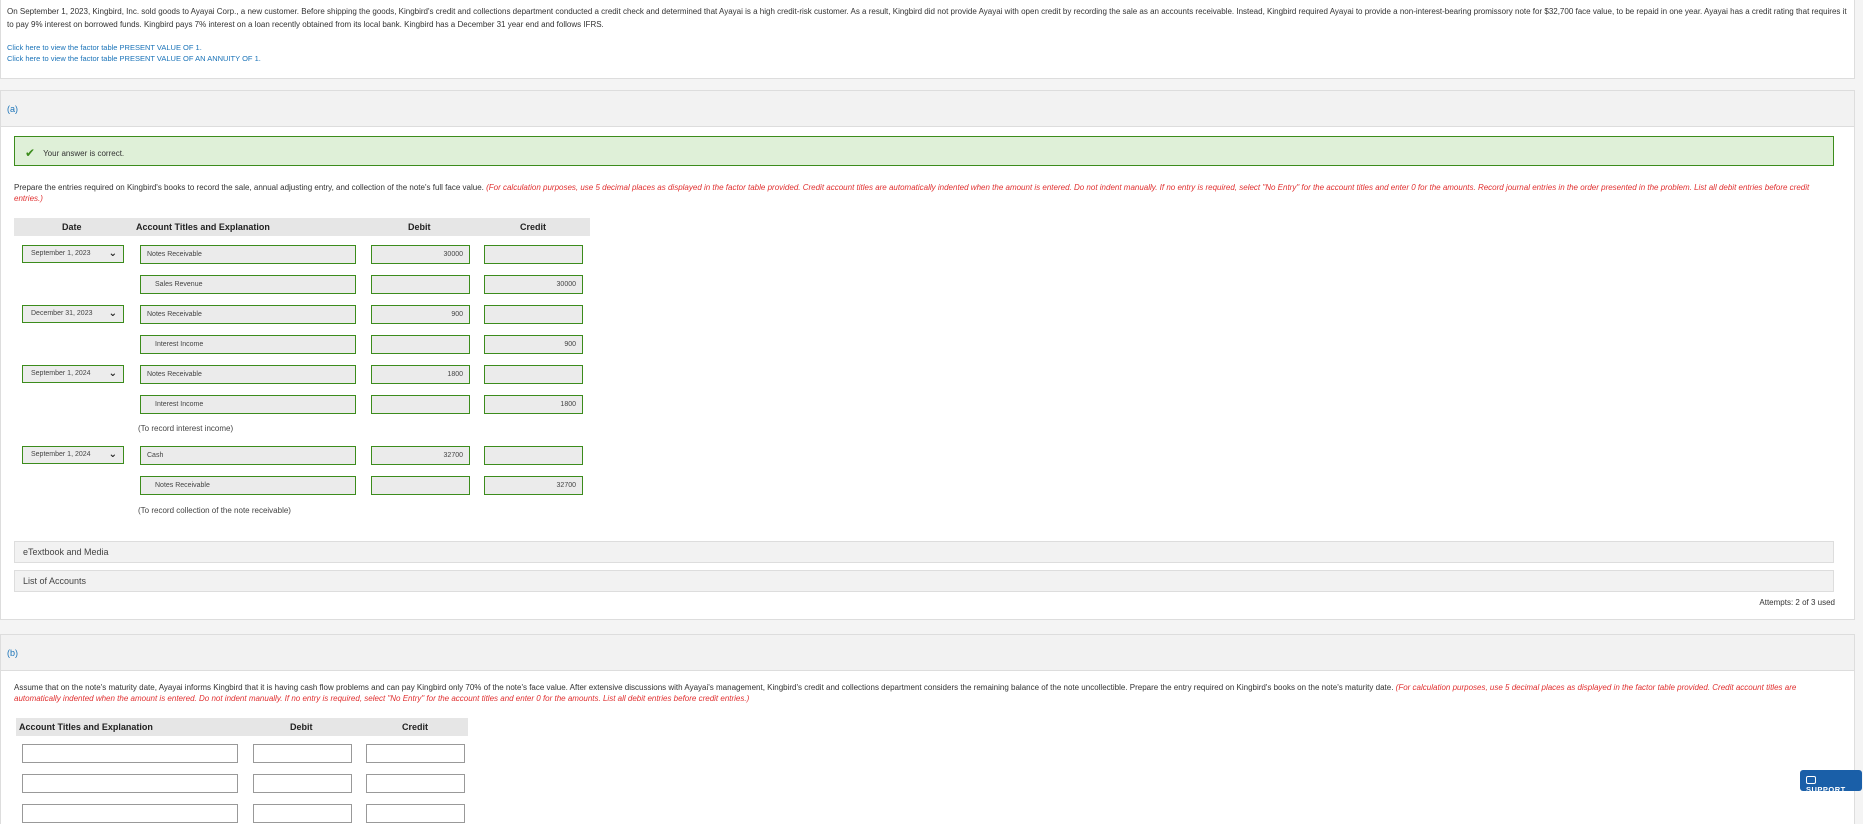  I want to click on account-field-8: Notes Receivable, so click(248, 485).